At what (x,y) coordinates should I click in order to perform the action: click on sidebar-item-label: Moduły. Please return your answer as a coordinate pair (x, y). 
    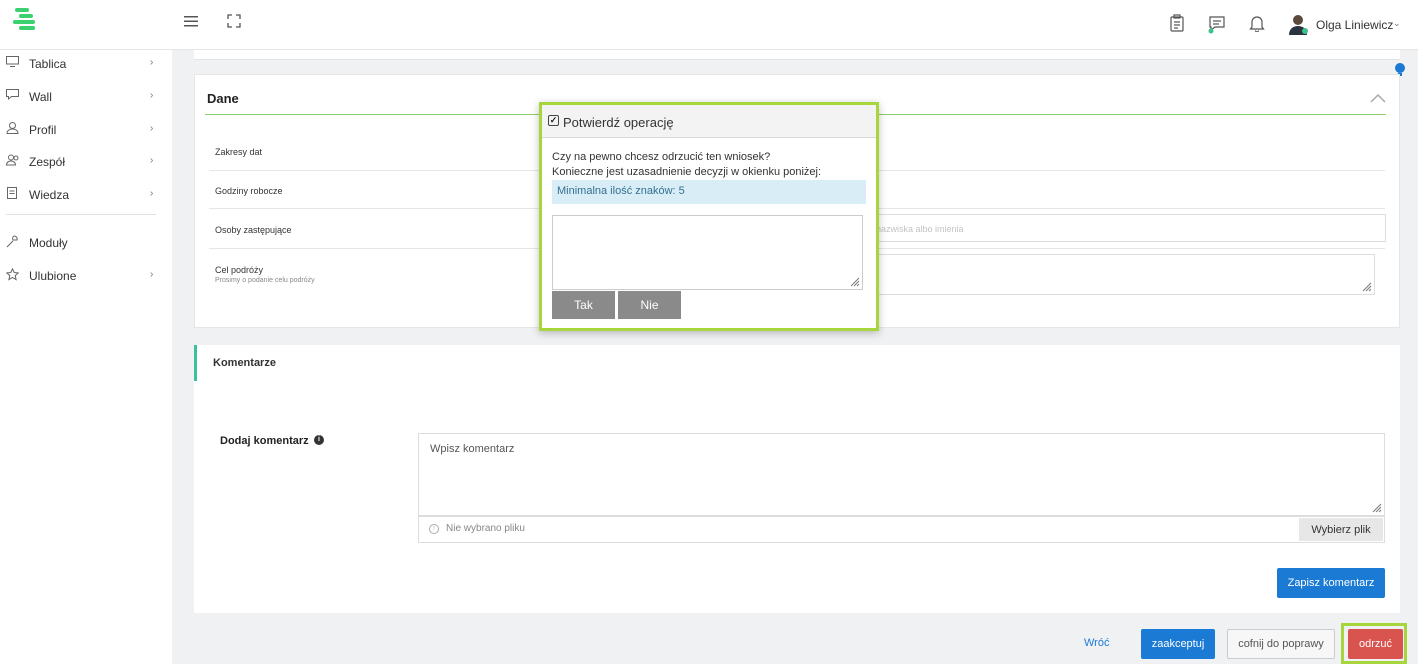
    Looking at the image, I should click on (48, 243).